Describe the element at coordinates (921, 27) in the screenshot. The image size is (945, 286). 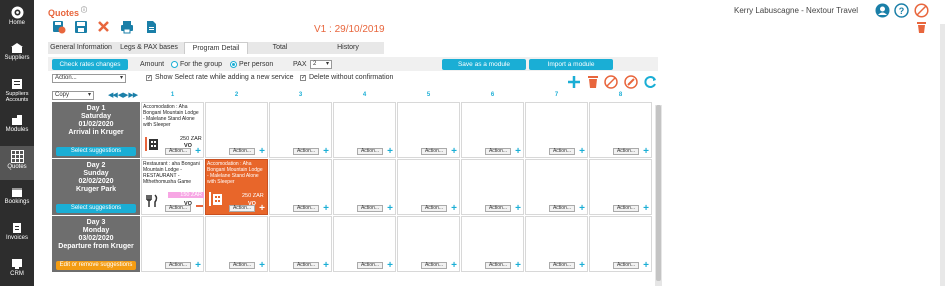
I see `trash-icon` at that location.